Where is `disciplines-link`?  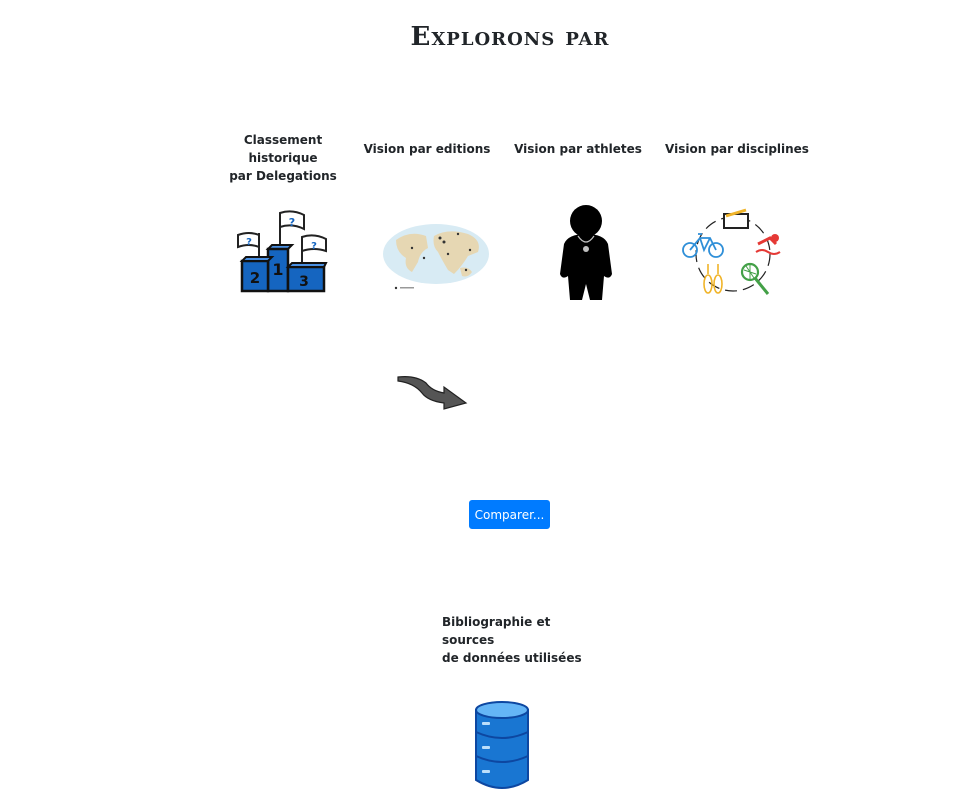 disciplines-link is located at coordinates (733, 253).